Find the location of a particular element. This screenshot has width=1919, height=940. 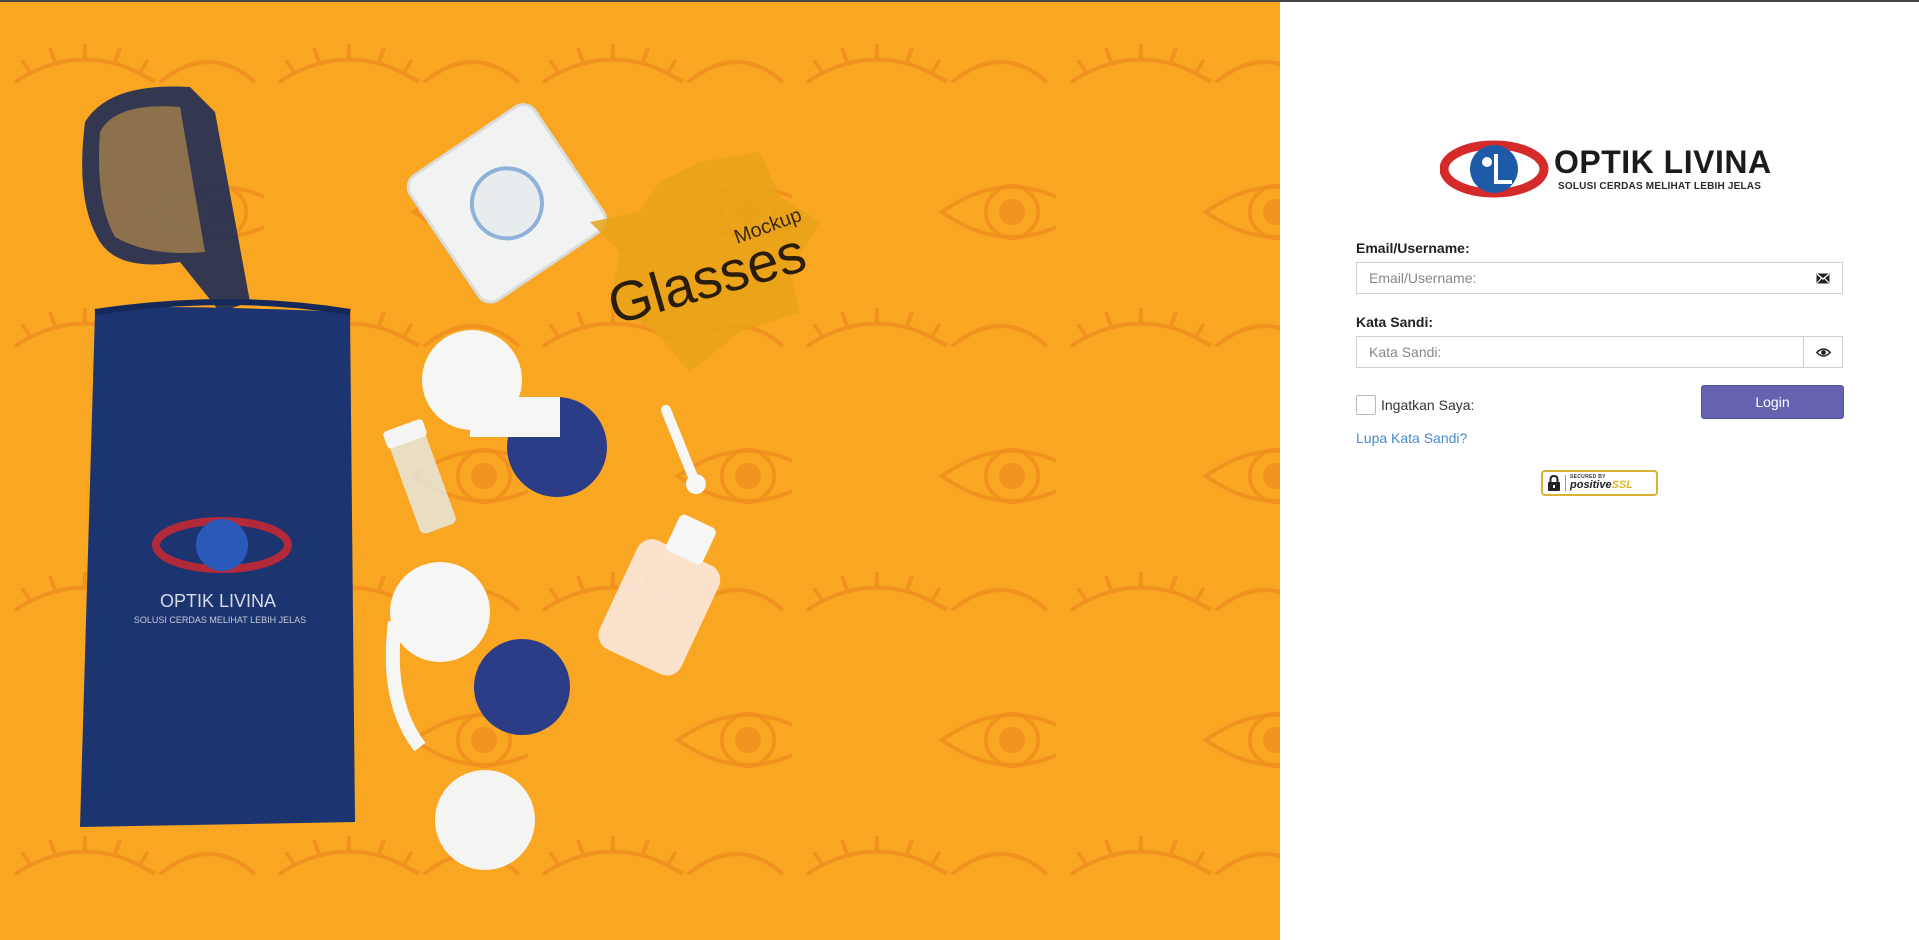

brand-tagline: SOLUSI CERDAS MELIHAT LEBIH JELAS is located at coordinates (1660, 186).